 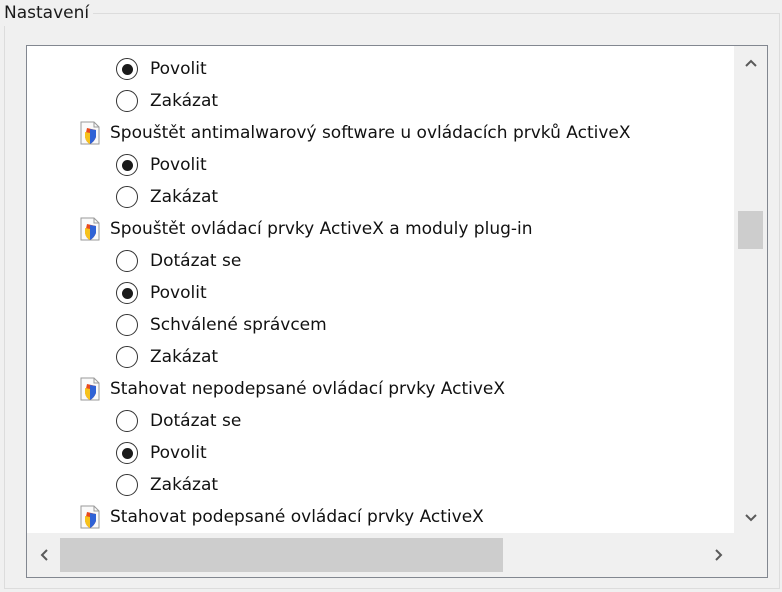 I want to click on scroll-up-button, so click(x=750, y=62).